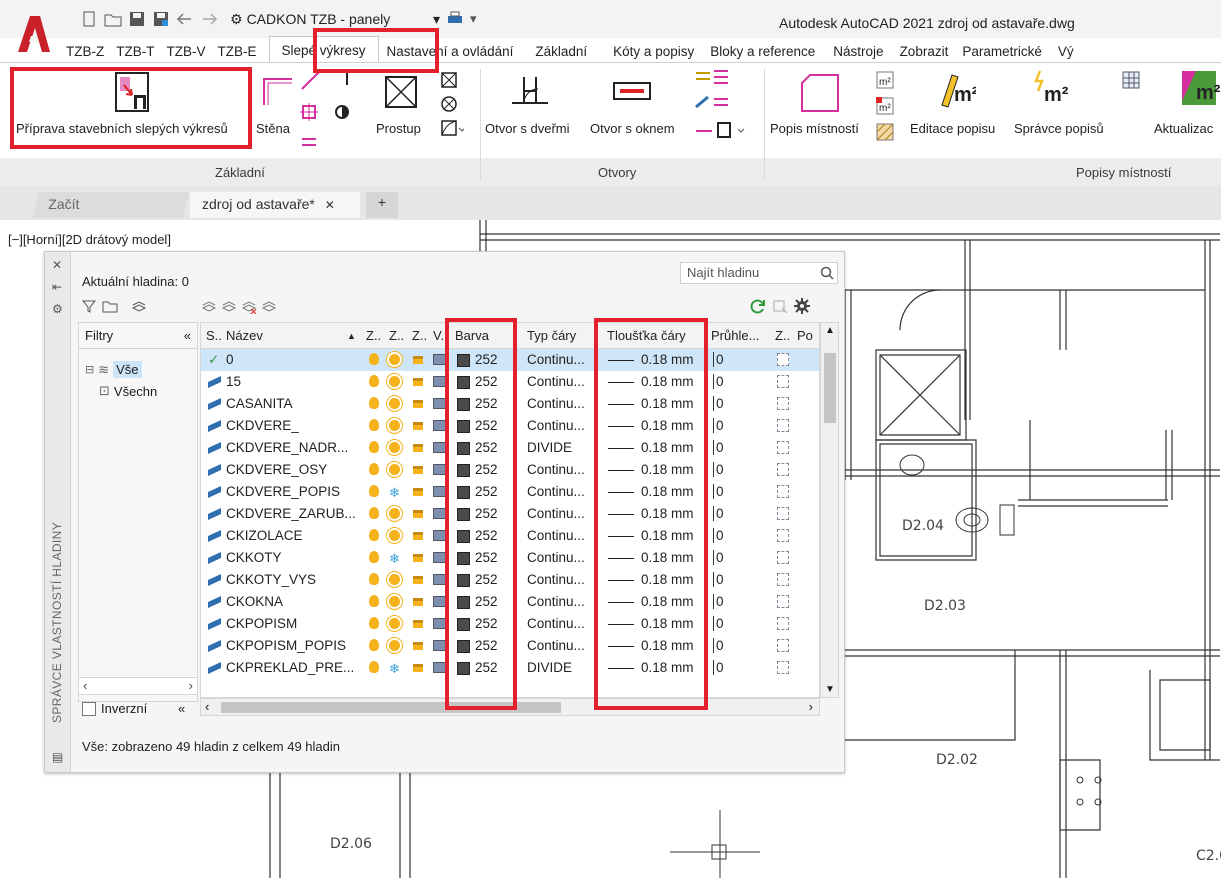 This screenshot has height=878, width=1221. Describe the element at coordinates (646, 335) in the screenshot. I see `col-lineweight: Tloušťka čáry` at that location.